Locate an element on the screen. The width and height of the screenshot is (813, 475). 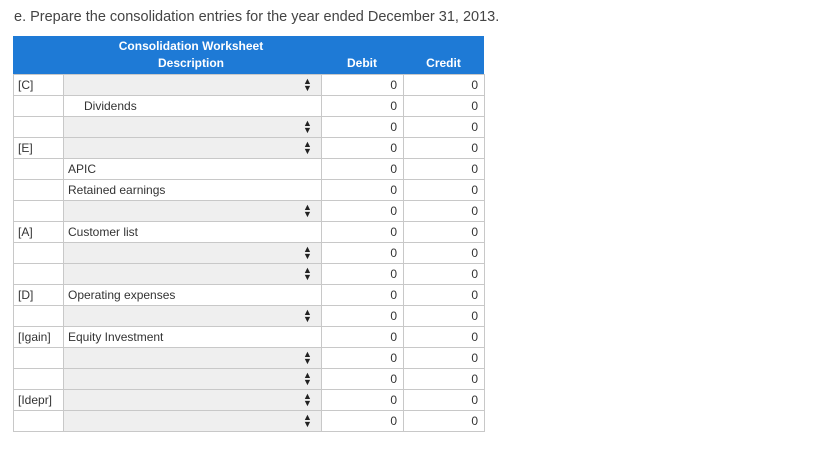
entry-row: Dividends 0 0 is located at coordinates (249, 106).